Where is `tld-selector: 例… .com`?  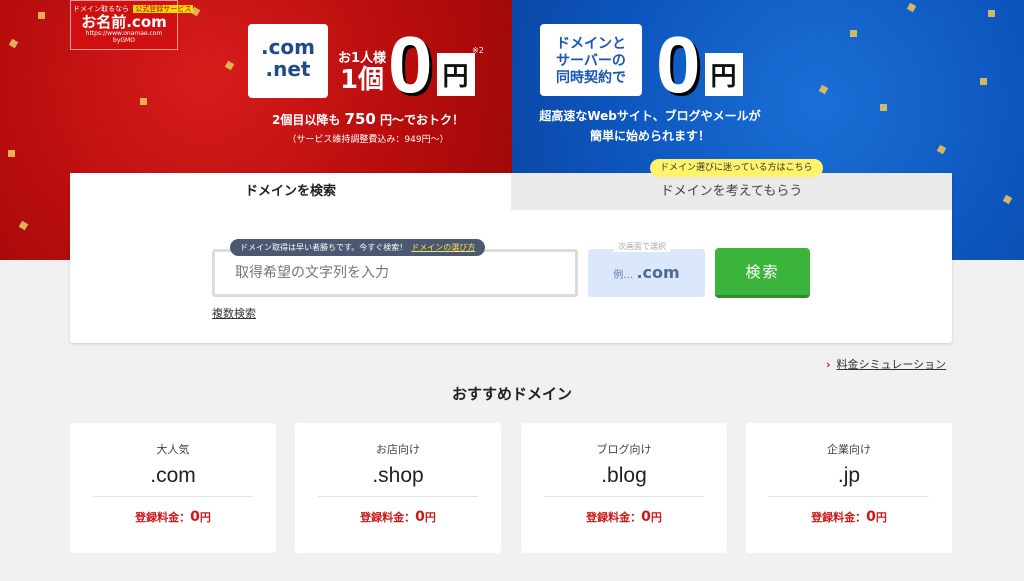 tld-selector: 例… .com is located at coordinates (646, 273).